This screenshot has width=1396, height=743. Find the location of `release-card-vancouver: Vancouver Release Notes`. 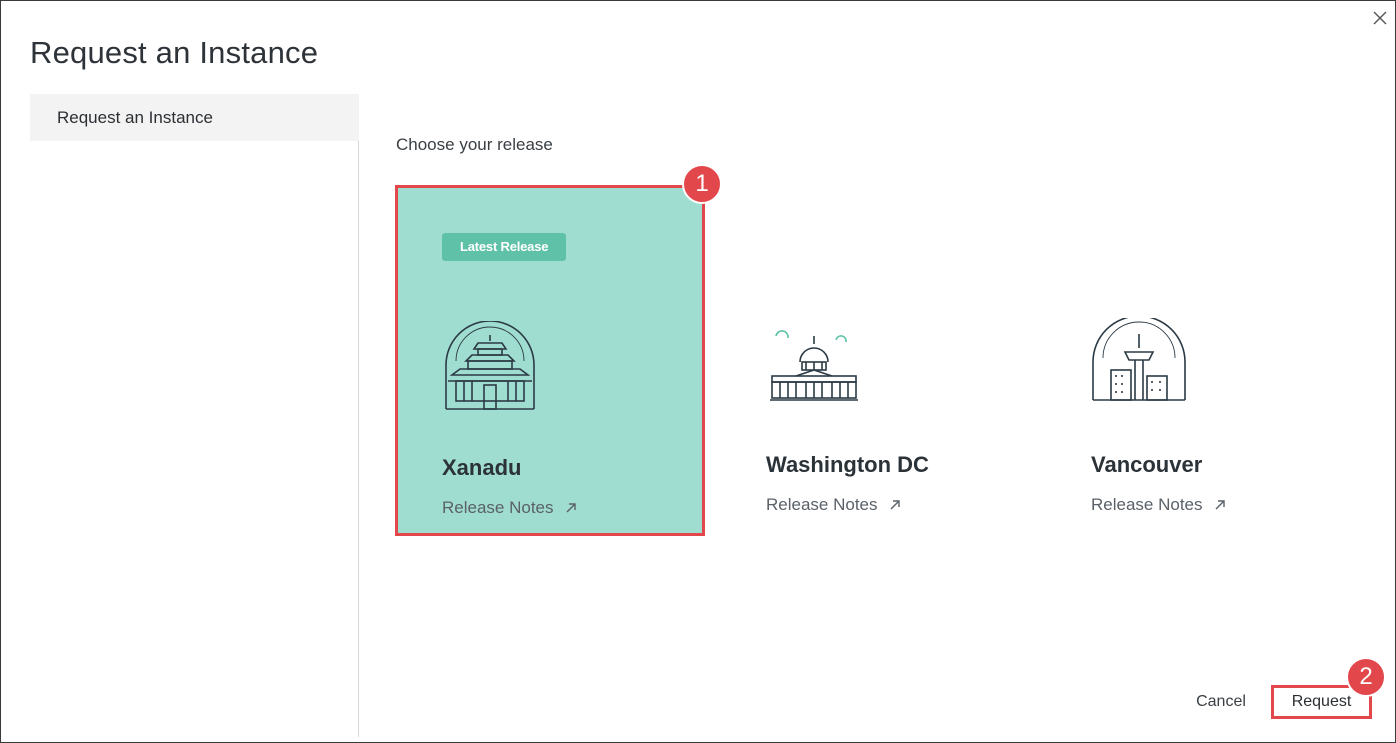

release-card-vancouver: Vancouver Release Notes is located at coordinates (1202, 360).